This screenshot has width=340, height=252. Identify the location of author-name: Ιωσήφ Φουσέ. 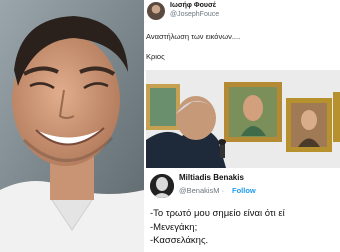
(193, 5).